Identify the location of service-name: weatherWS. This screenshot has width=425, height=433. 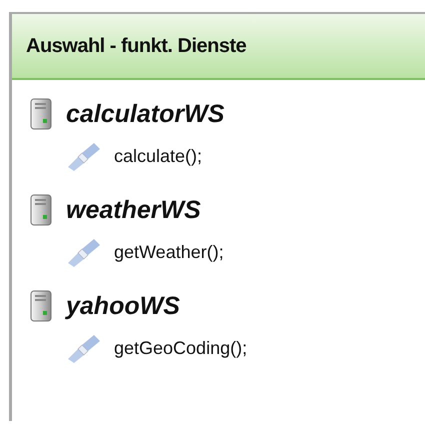
(133, 210).